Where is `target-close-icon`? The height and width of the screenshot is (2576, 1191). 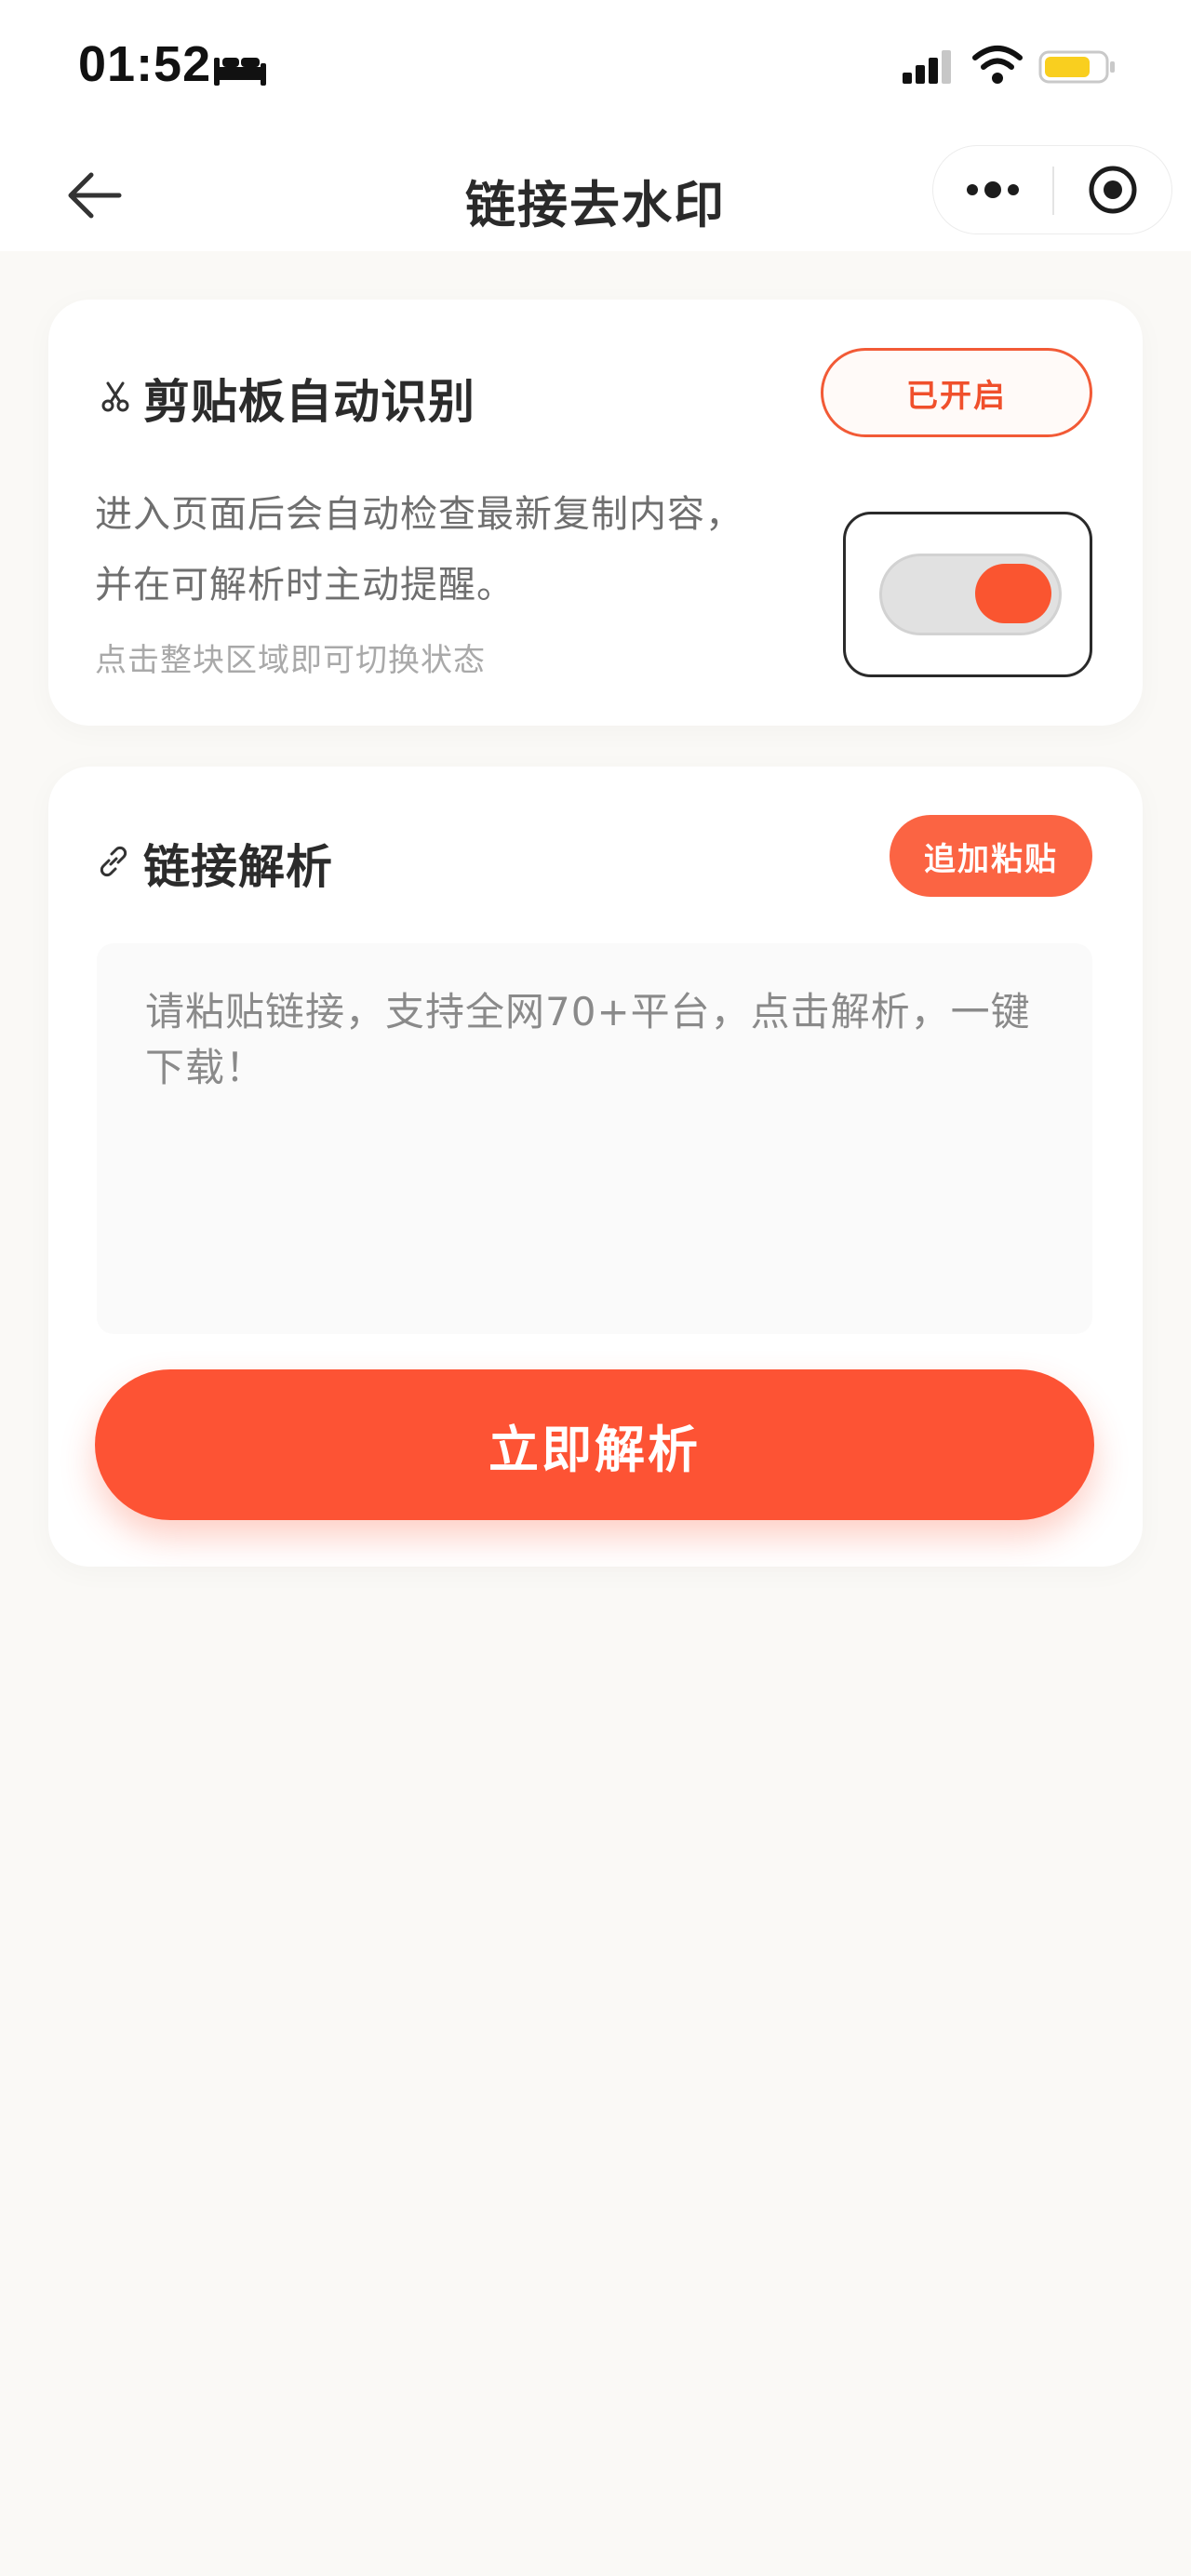 target-close-icon is located at coordinates (1113, 190).